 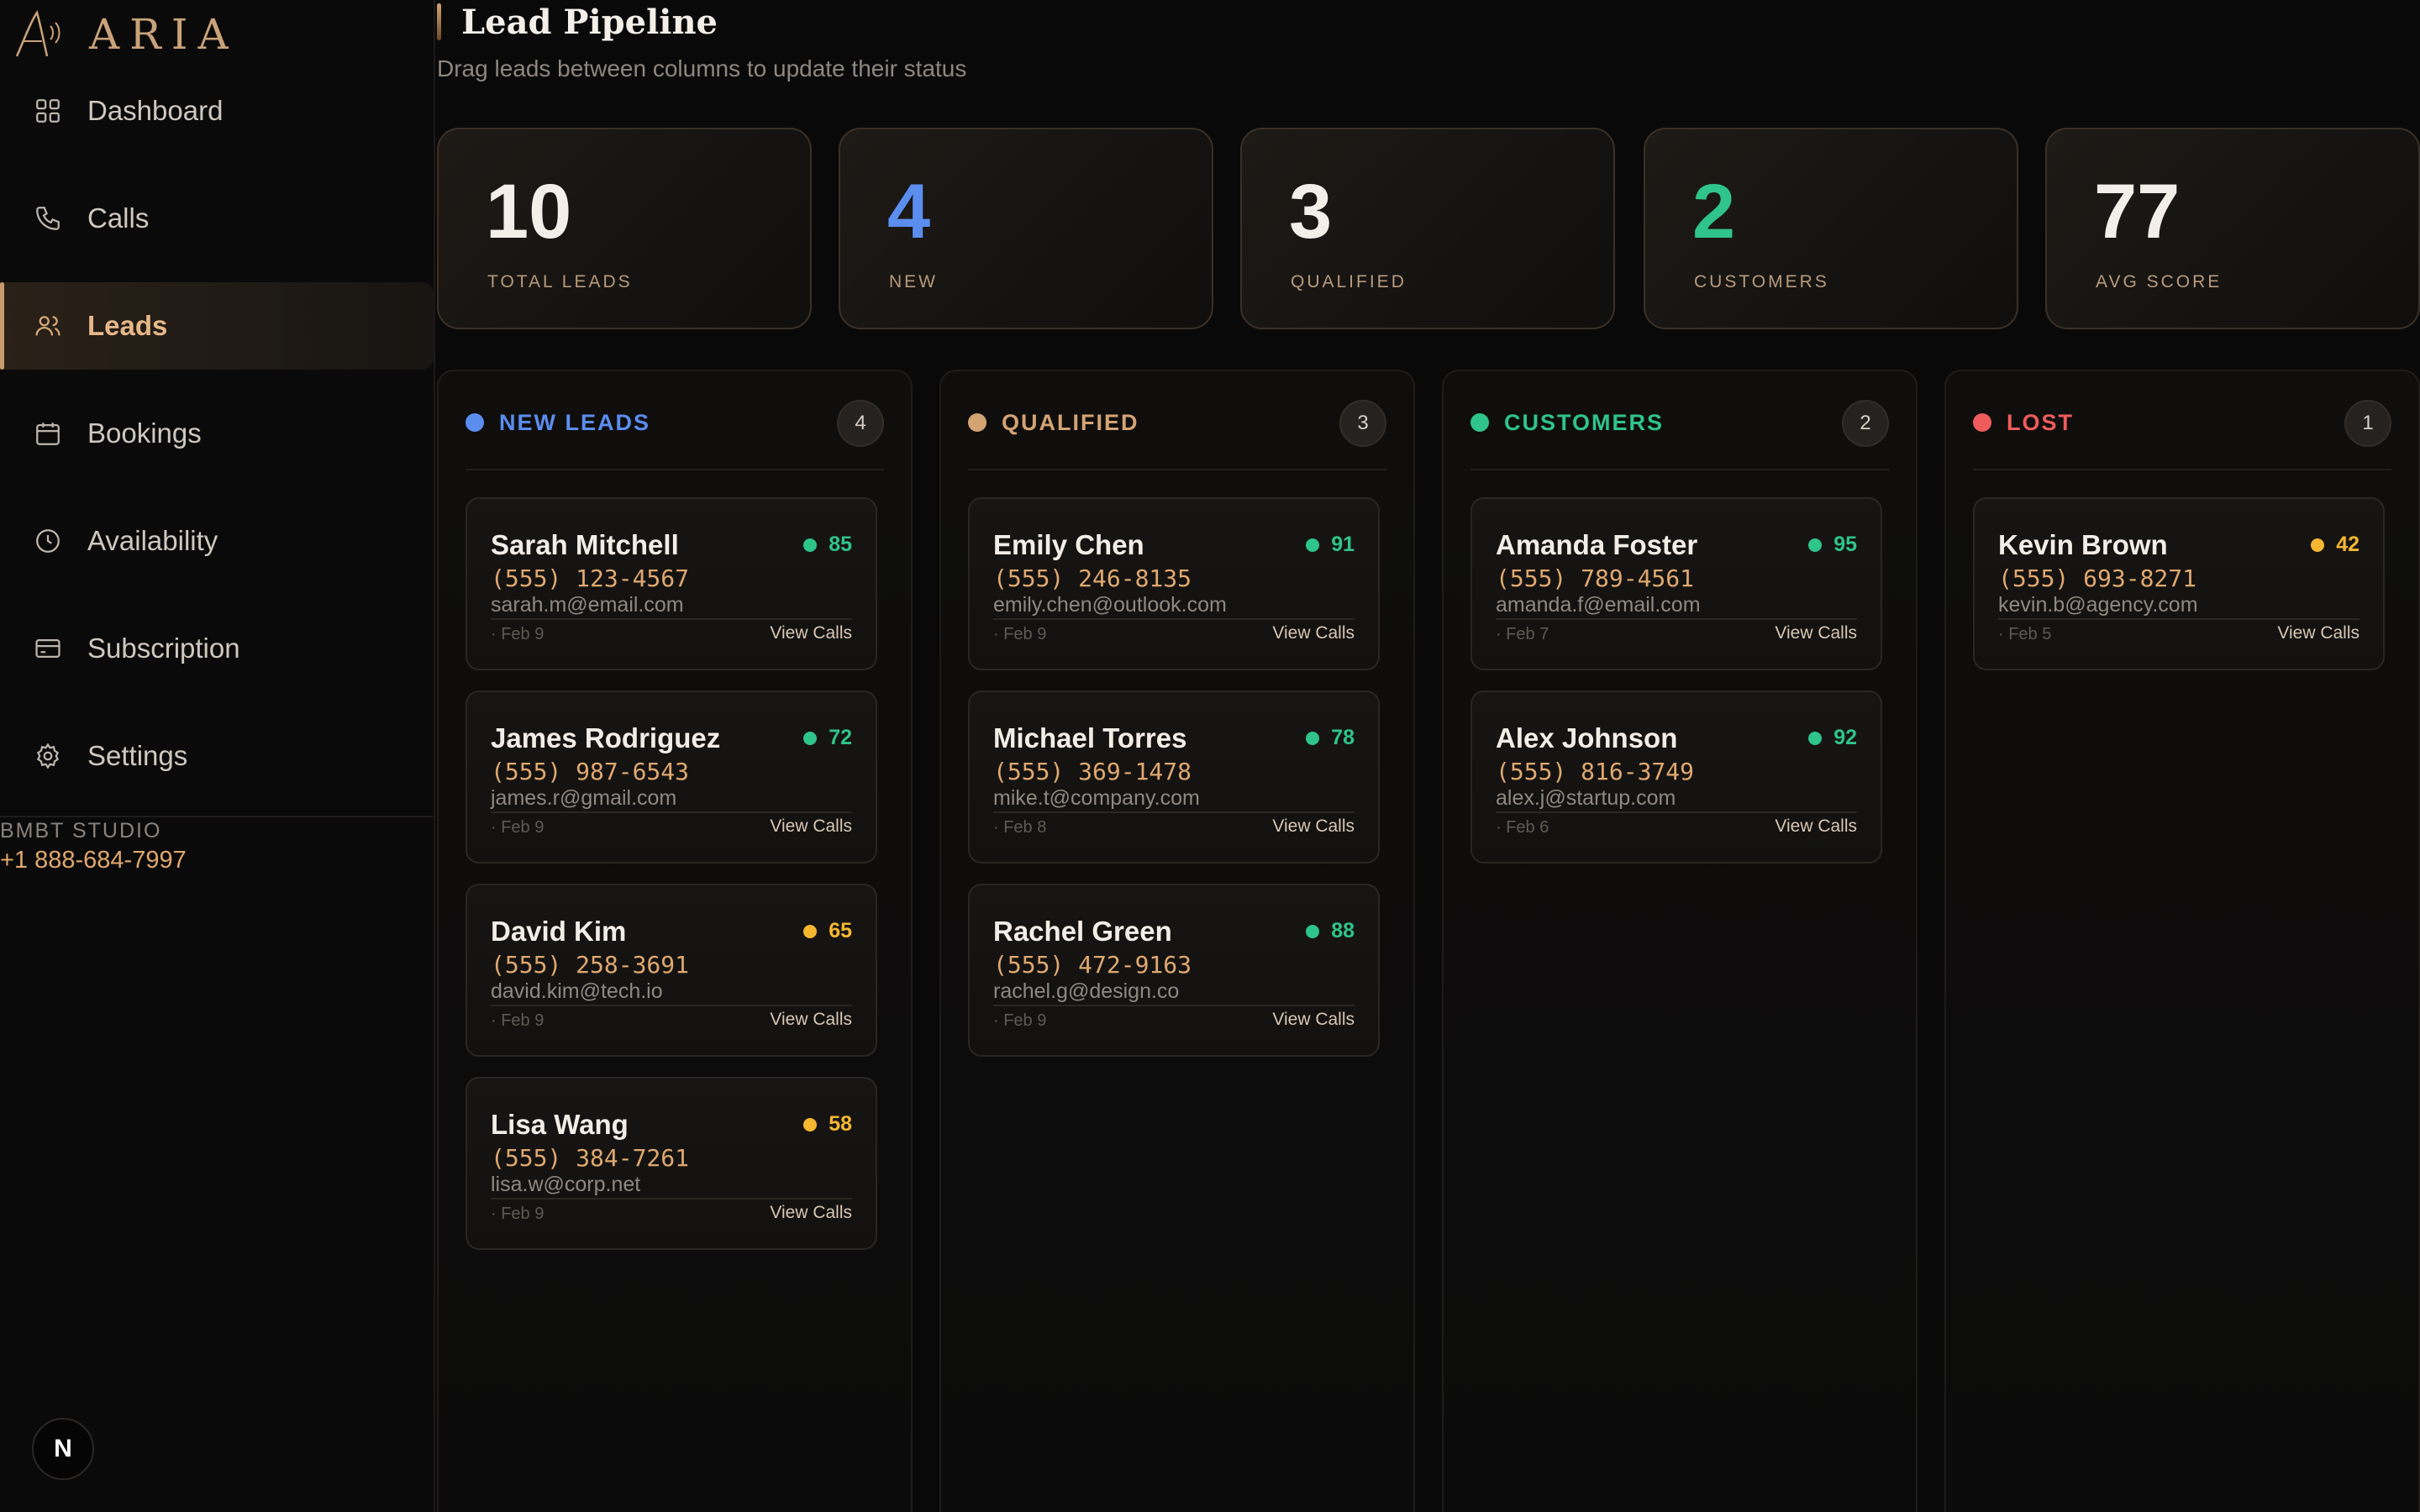 What do you see at coordinates (861, 423) in the screenshot?
I see `column-count-badge: 4` at bounding box center [861, 423].